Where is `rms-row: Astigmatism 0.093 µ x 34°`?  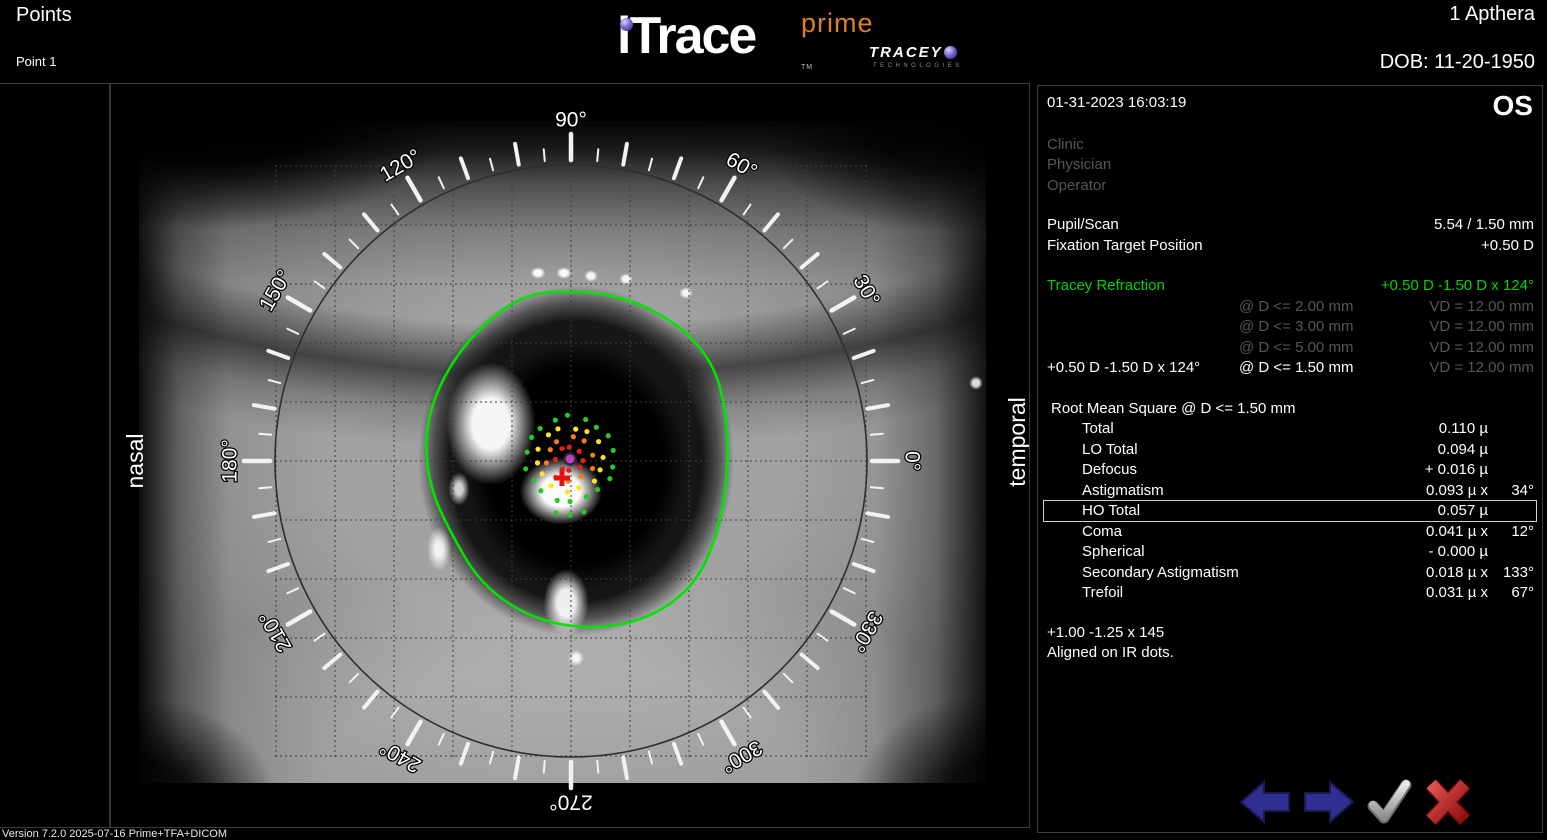 rms-row: Astigmatism 0.093 µ x 34° is located at coordinates (1290, 491).